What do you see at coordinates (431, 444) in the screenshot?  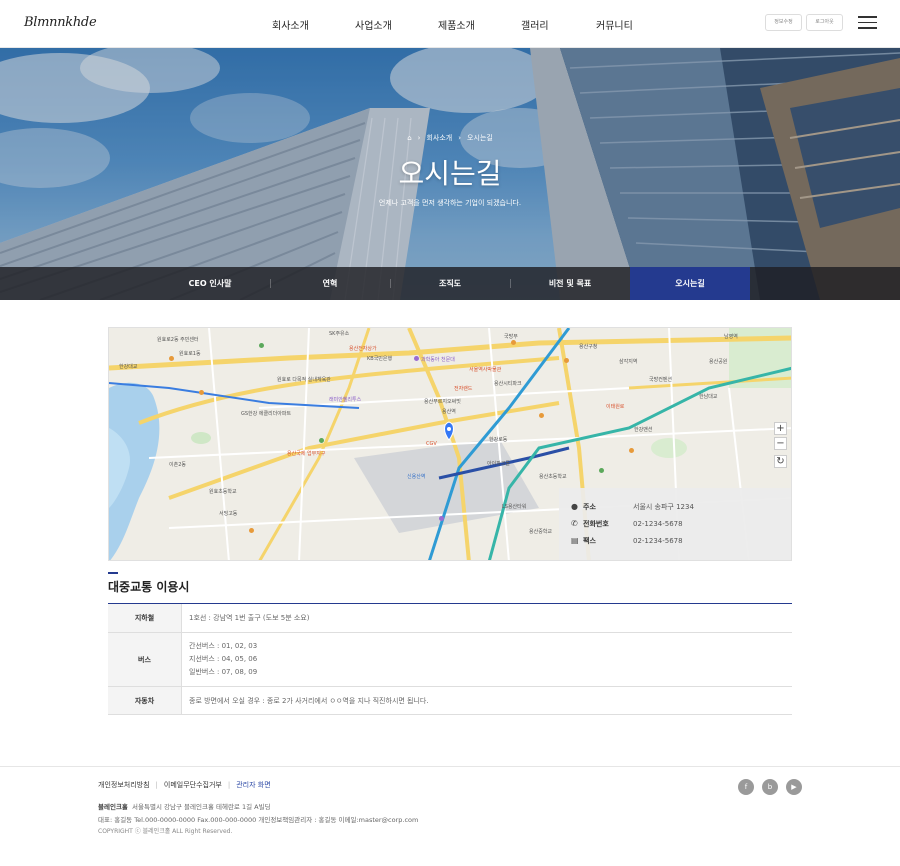 I see `map-label: CGV` at bounding box center [431, 444].